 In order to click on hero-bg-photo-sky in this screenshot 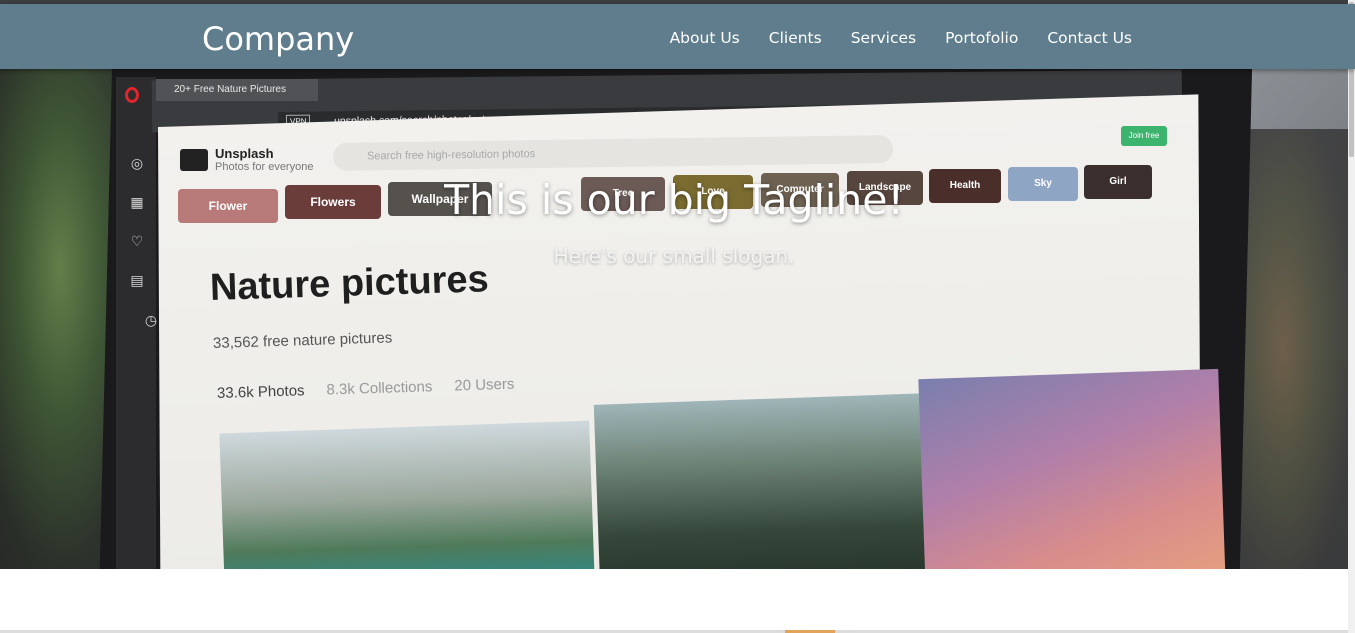, I will do `click(1072, 468)`.